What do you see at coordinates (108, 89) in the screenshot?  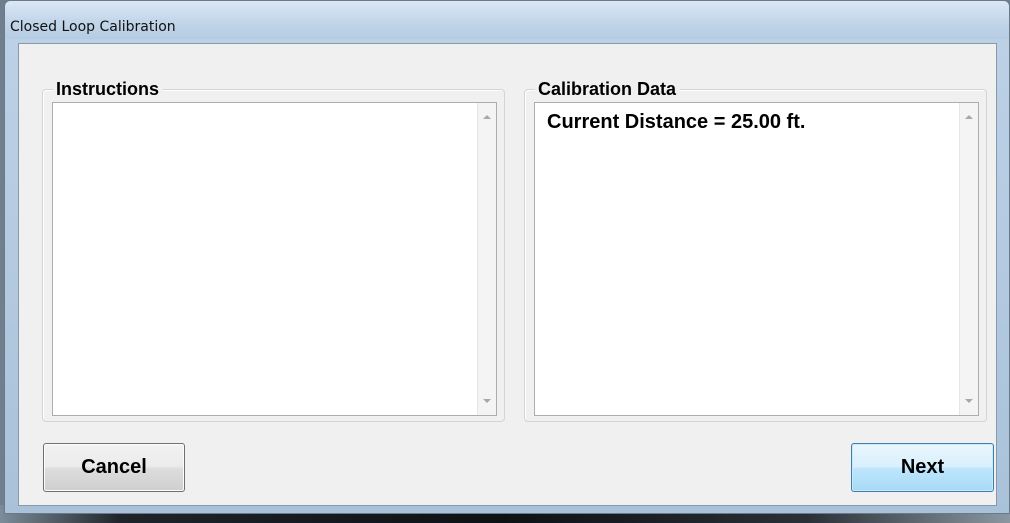 I see `instructions-group-label: Instructions` at bounding box center [108, 89].